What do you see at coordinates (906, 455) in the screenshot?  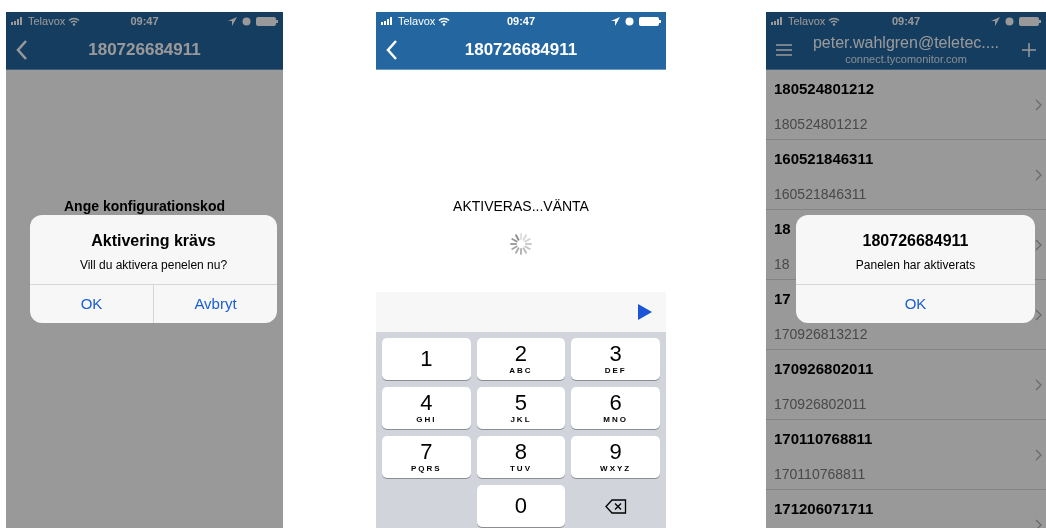 I see `panel-list-row: 170110768811 170110768811` at bounding box center [906, 455].